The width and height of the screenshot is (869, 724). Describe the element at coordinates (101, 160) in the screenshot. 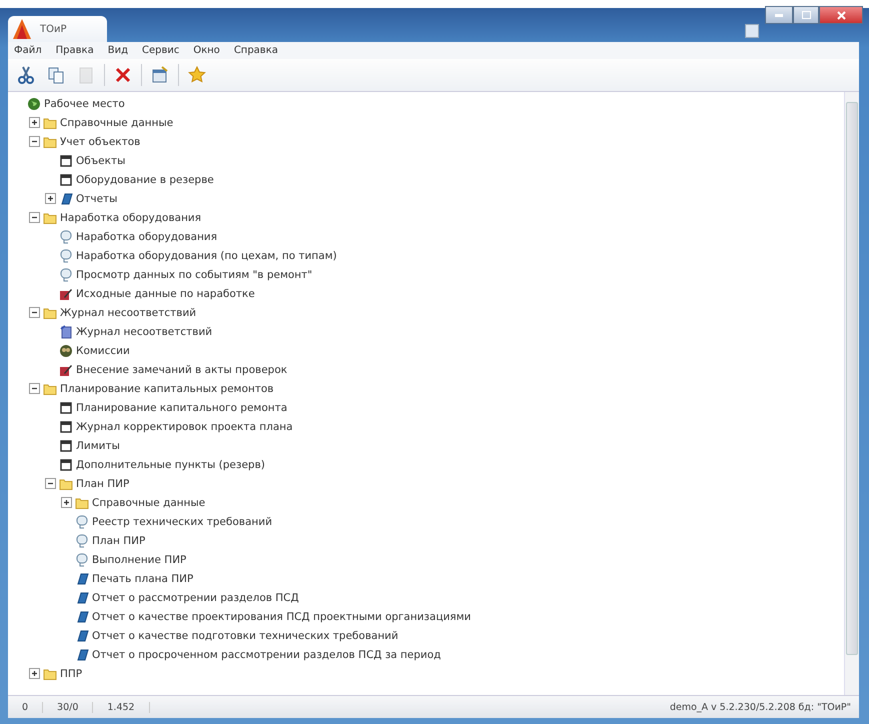

I see `tree-item: Объекты` at that location.